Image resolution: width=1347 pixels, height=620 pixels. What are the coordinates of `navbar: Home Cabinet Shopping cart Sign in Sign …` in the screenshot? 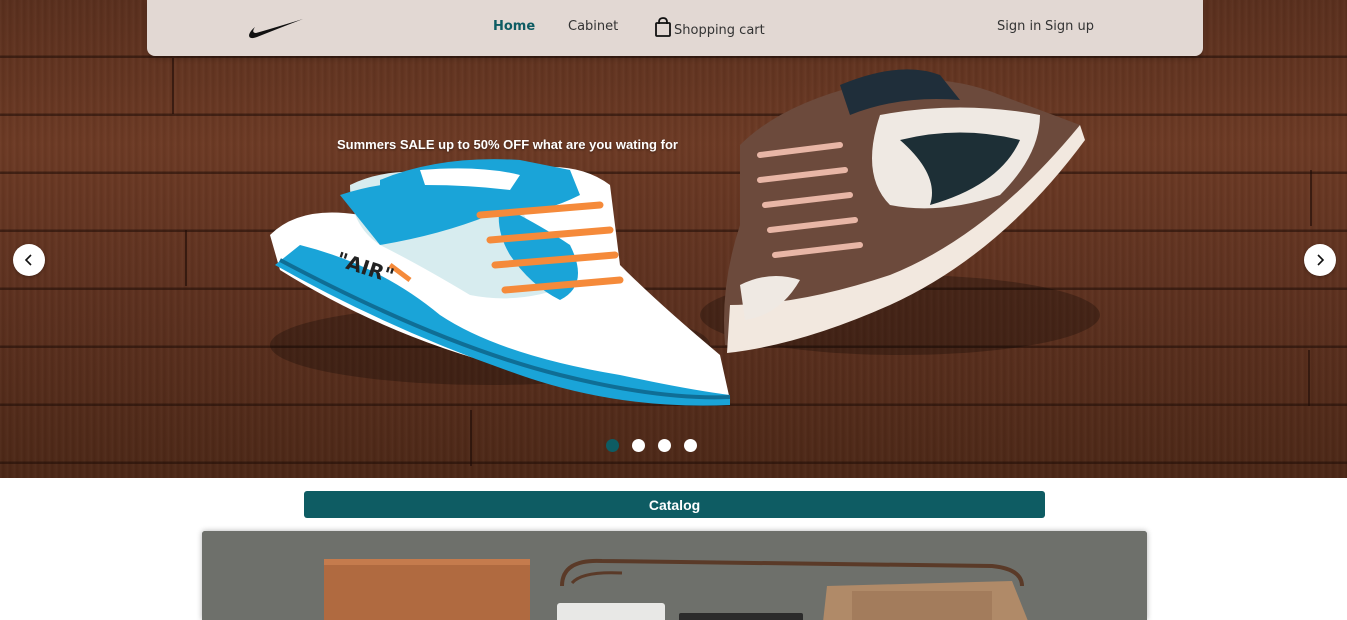 It's located at (675, 28).